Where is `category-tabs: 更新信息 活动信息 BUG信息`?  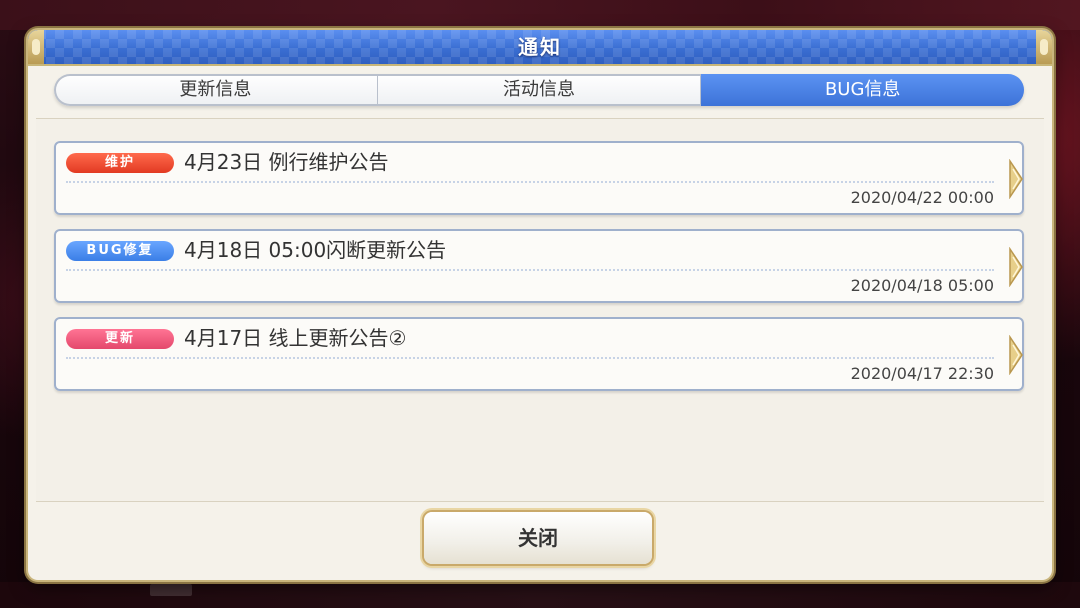 category-tabs: 更新信息 活动信息 BUG信息 is located at coordinates (539, 90).